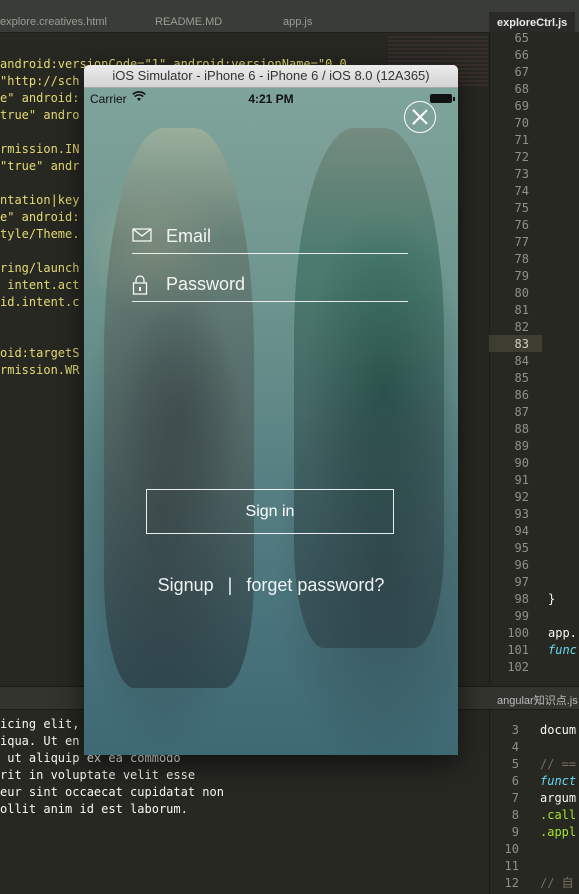 Image resolution: width=579 pixels, height=894 pixels. Describe the element at coordinates (521, 548) in the screenshot. I see `line-number: 95` at that location.